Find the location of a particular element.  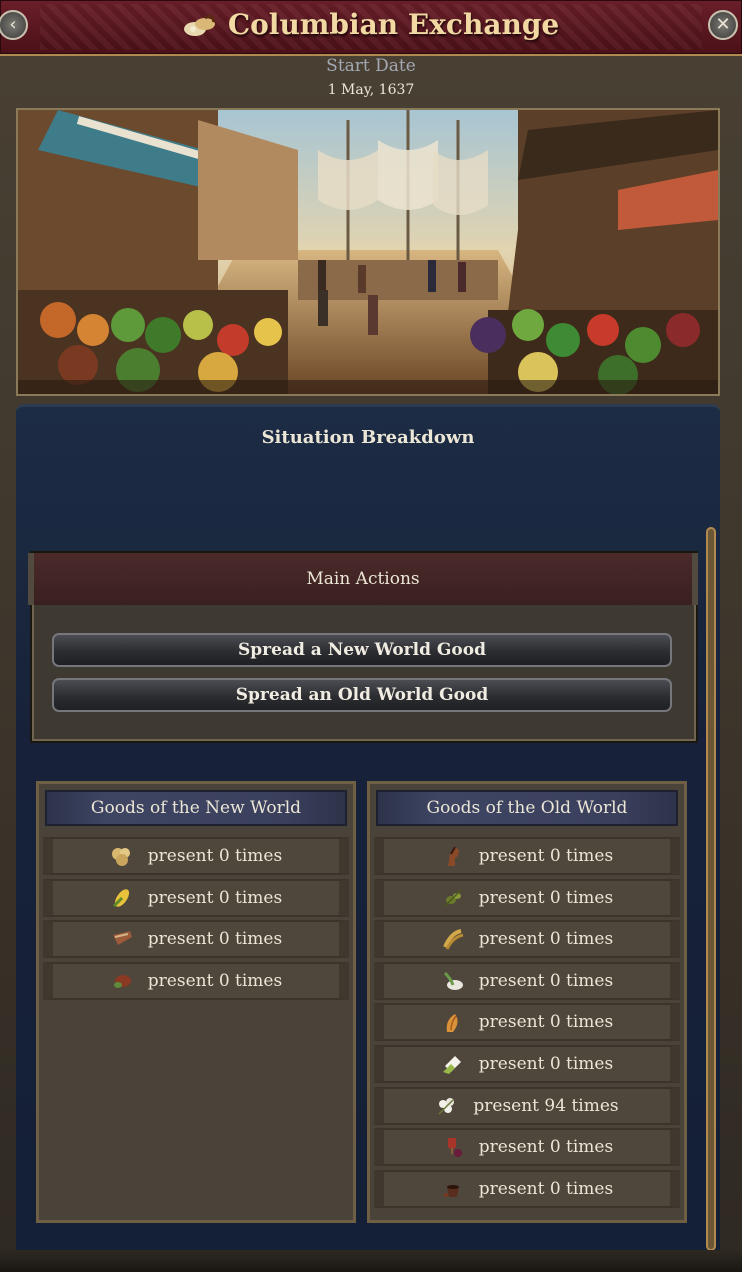

spread-new-world-good-button: Spread a New World Good is located at coordinates (362, 650).